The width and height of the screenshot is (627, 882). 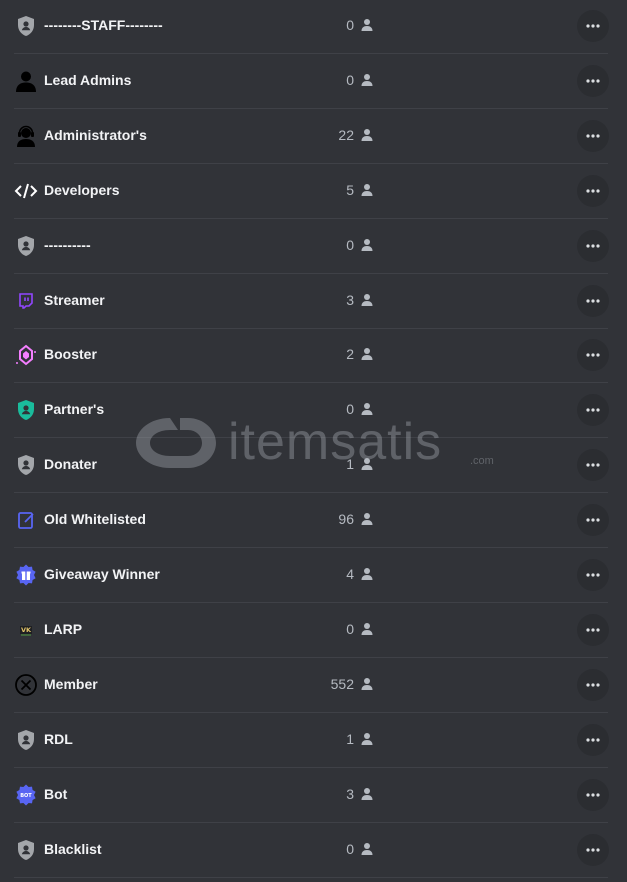 What do you see at coordinates (71, 683) in the screenshot?
I see `role-name: Member` at bounding box center [71, 683].